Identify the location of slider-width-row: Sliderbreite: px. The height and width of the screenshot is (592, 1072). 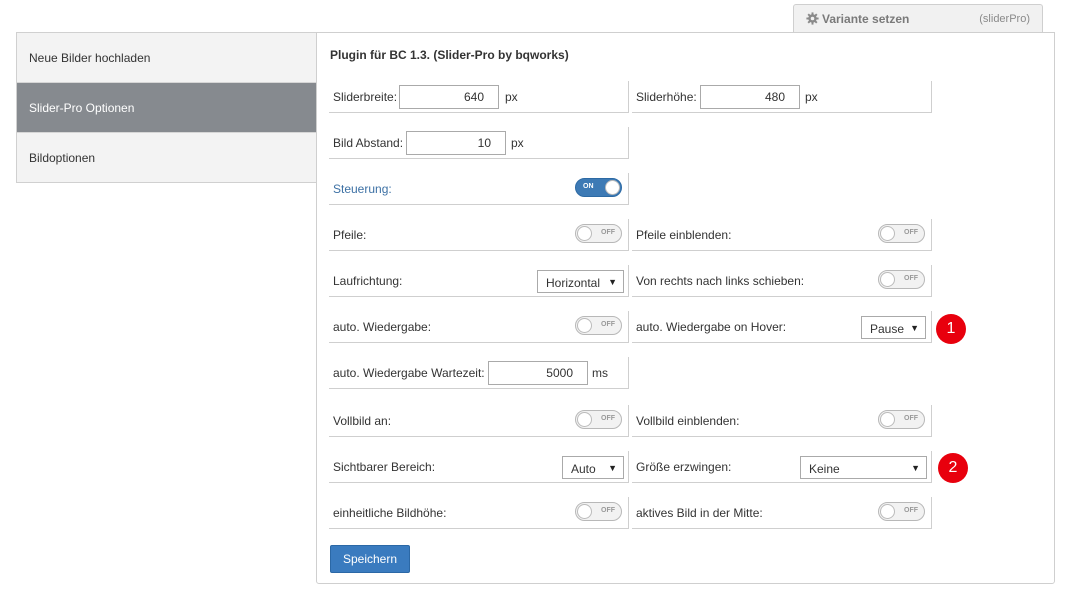
(479, 97).